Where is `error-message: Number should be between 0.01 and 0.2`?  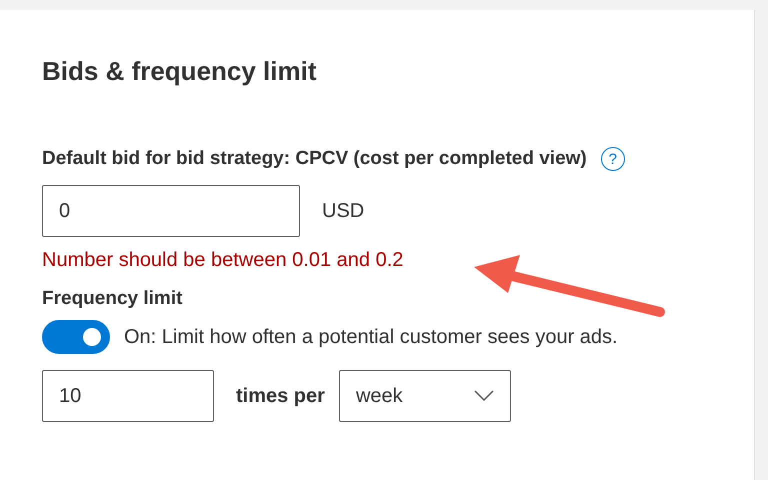 error-message: Number should be between 0.01 and 0.2 is located at coordinates (223, 260).